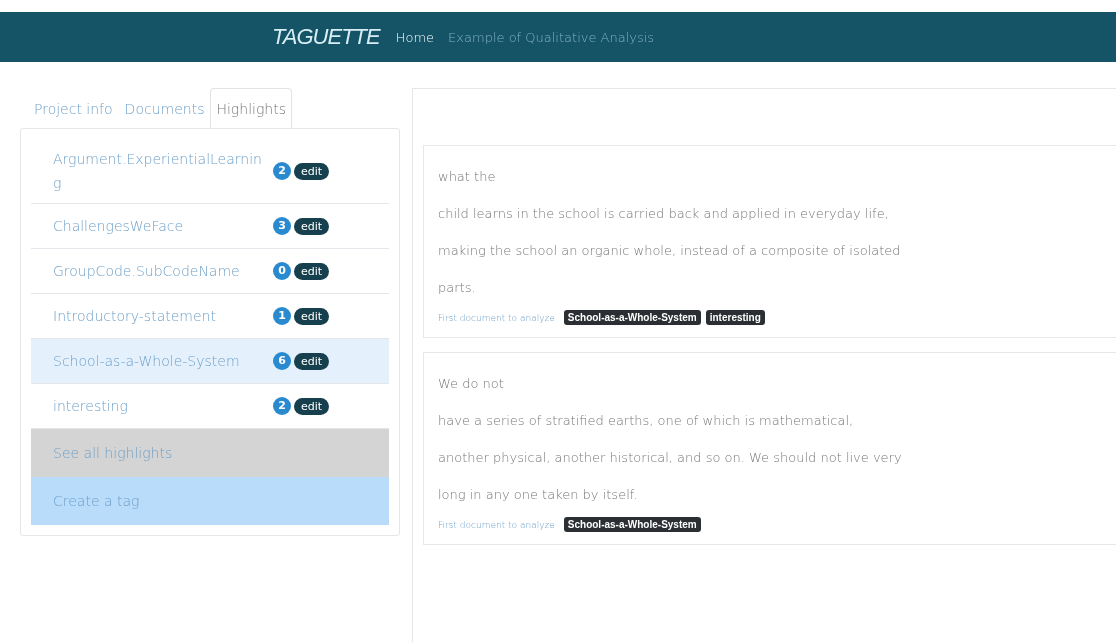  I want to click on highlight-text: what the, so click(467, 177).